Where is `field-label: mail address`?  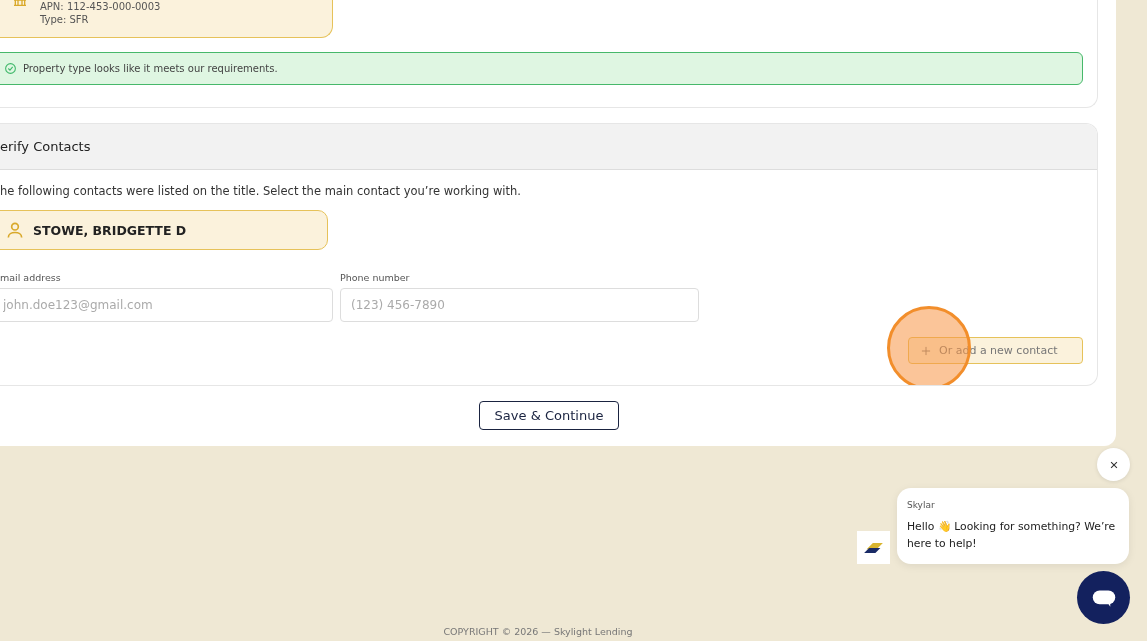 field-label: mail address is located at coordinates (31, 277).